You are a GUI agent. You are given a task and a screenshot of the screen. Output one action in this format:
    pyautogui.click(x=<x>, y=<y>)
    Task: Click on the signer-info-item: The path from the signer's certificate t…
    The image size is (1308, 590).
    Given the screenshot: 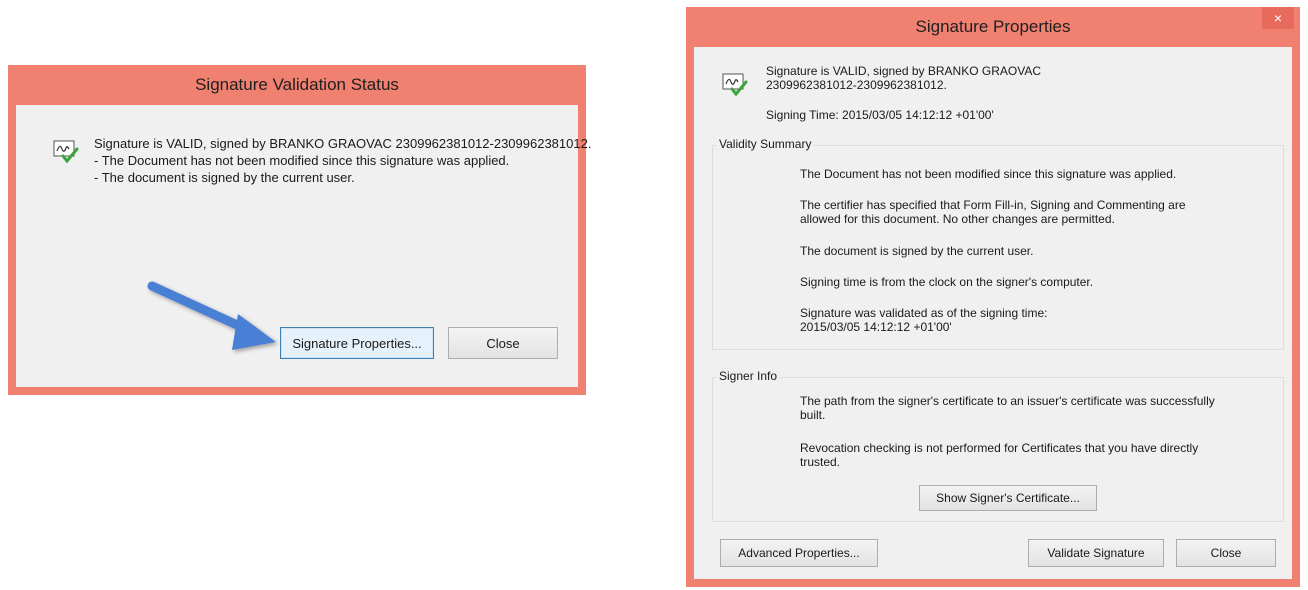 What is the action you would take?
    pyautogui.click(x=1007, y=401)
    